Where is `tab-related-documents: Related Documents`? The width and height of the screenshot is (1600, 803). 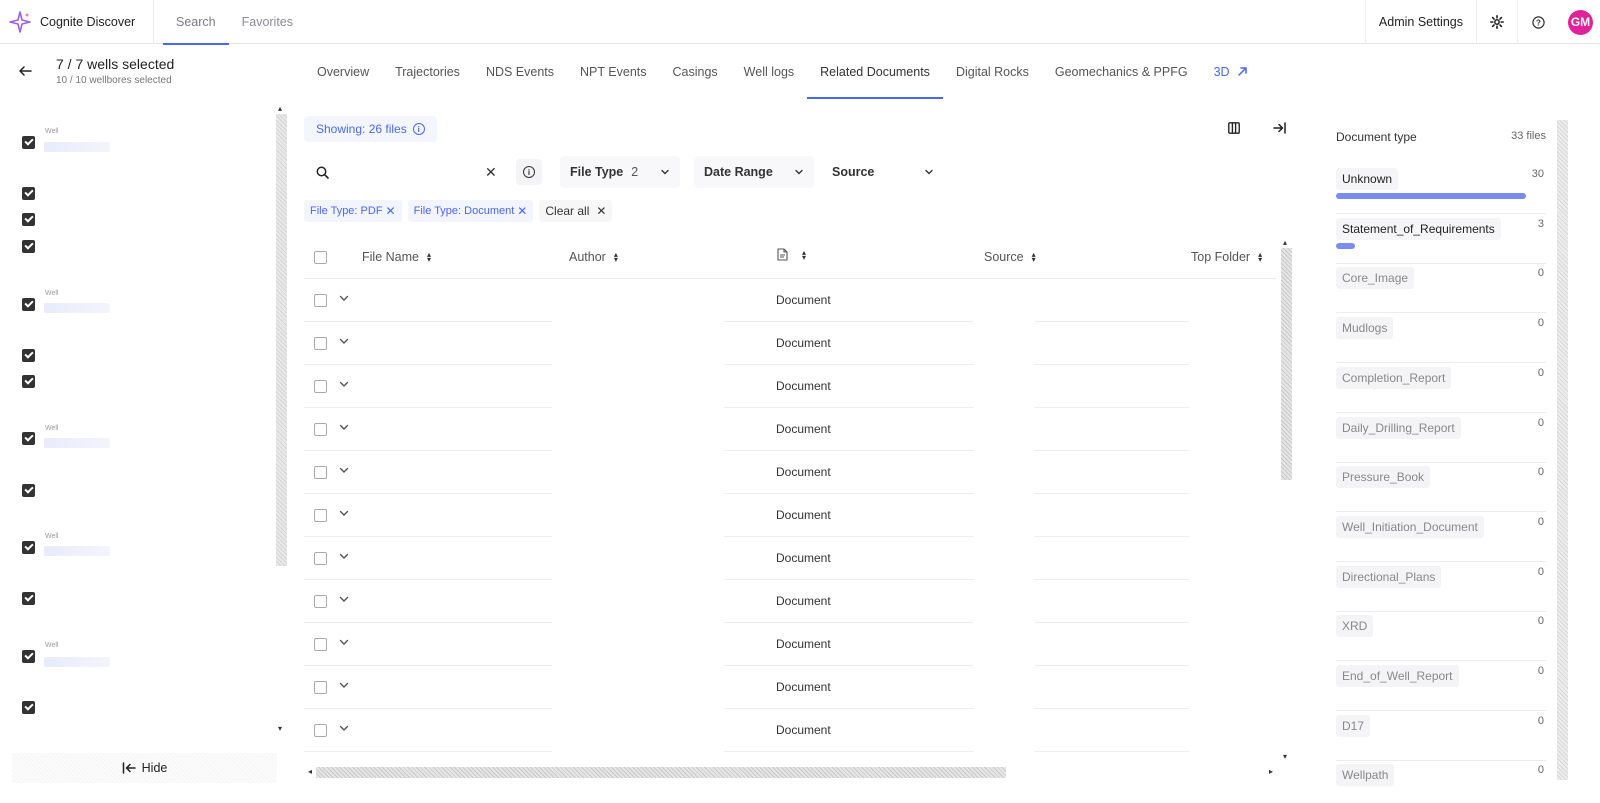
tab-related-documents: Related Documents is located at coordinates (875, 71).